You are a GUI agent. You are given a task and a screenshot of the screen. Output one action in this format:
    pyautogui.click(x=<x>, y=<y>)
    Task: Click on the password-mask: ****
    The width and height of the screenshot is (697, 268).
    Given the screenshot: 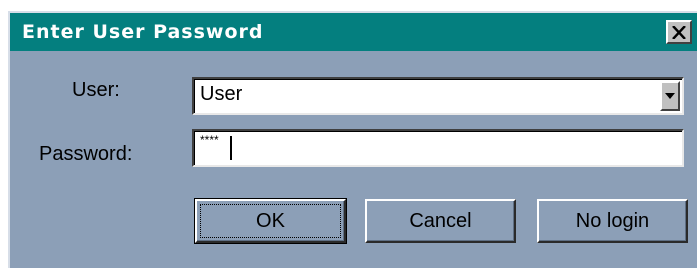 What is the action you would take?
    pyautogui.click(x=209, y=140)
    